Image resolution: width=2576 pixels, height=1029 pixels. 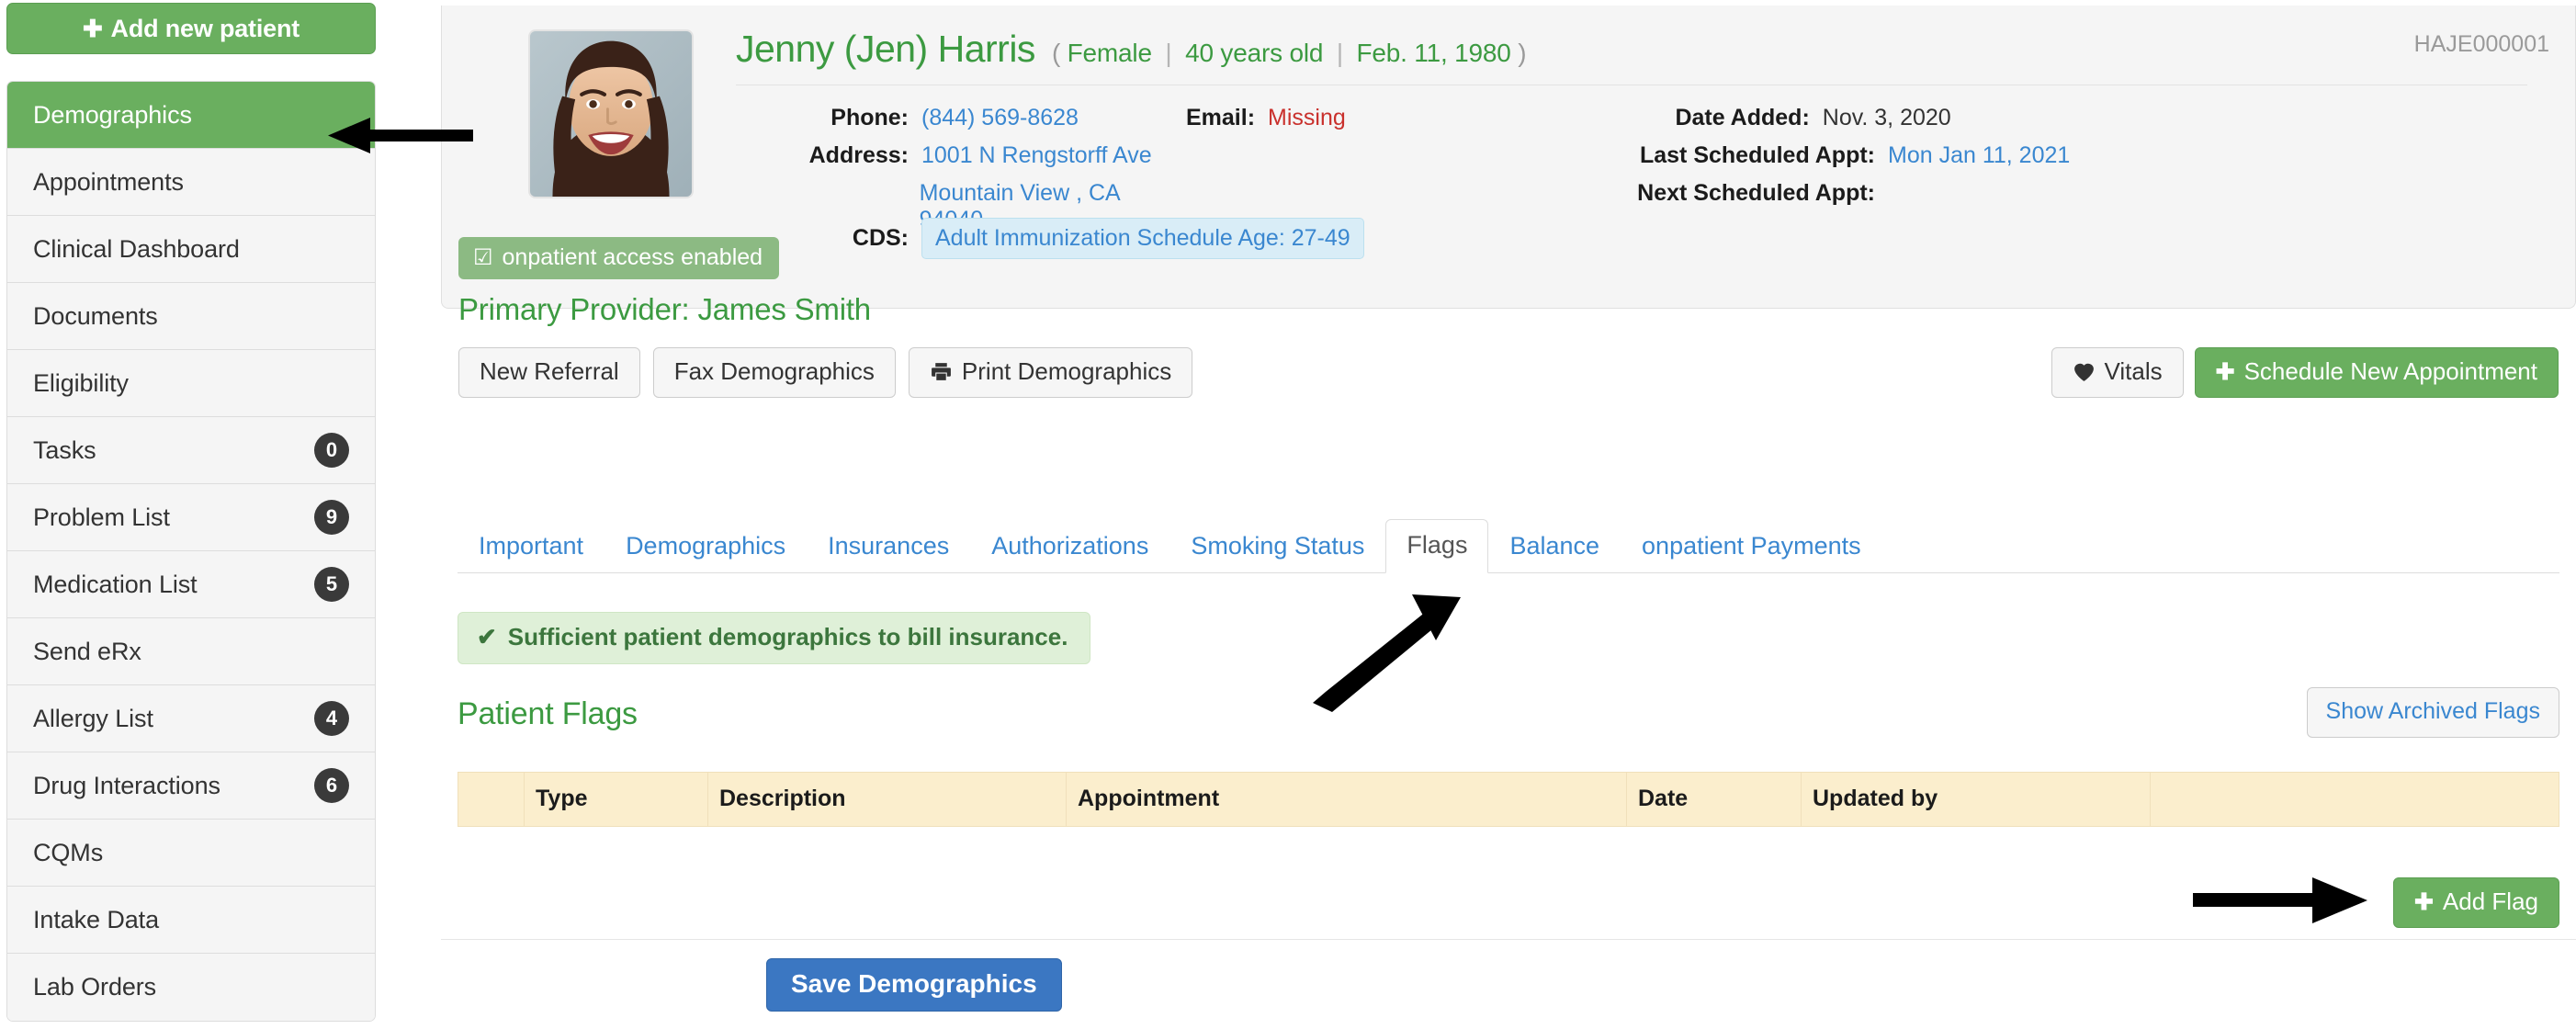 What do you see at coordinates (487, 636) in the screenshot?
I see `check-icon: ✔` at bounding box center [487, 636].